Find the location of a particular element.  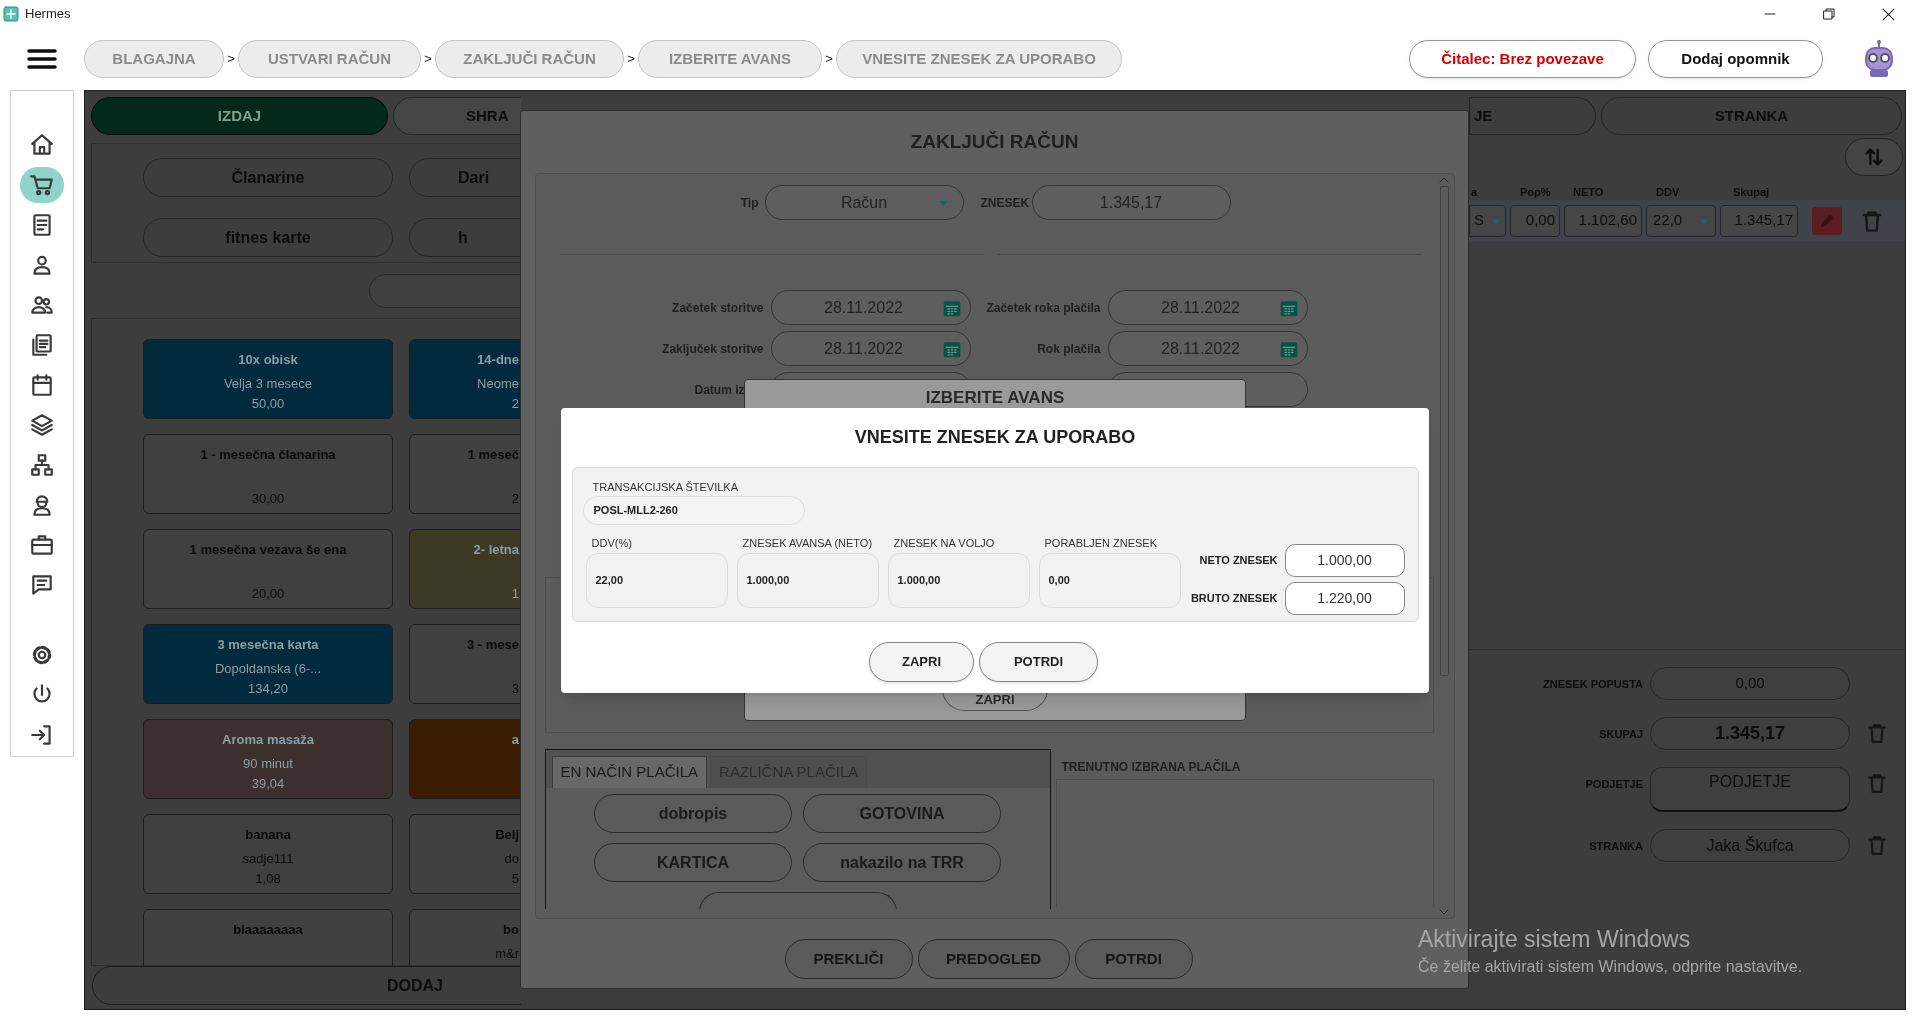

product-tile: Aroma masaža 90 minut 39,04 is located at coordinates (268, 759).